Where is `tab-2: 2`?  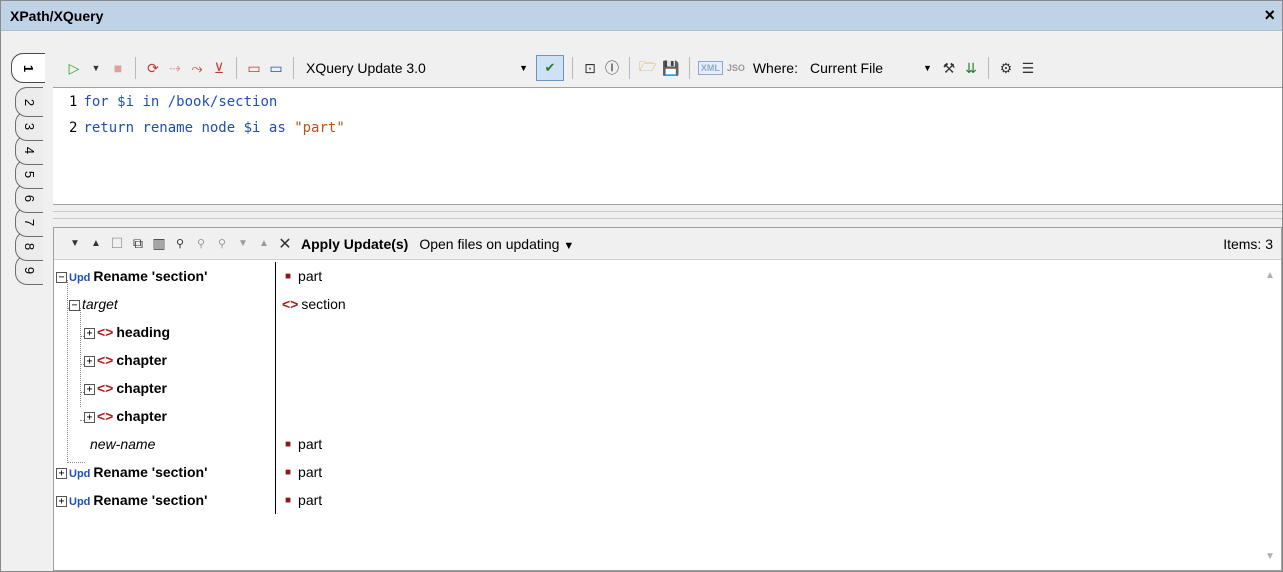 tab-2: 2 is located at coordinates (29, 102).